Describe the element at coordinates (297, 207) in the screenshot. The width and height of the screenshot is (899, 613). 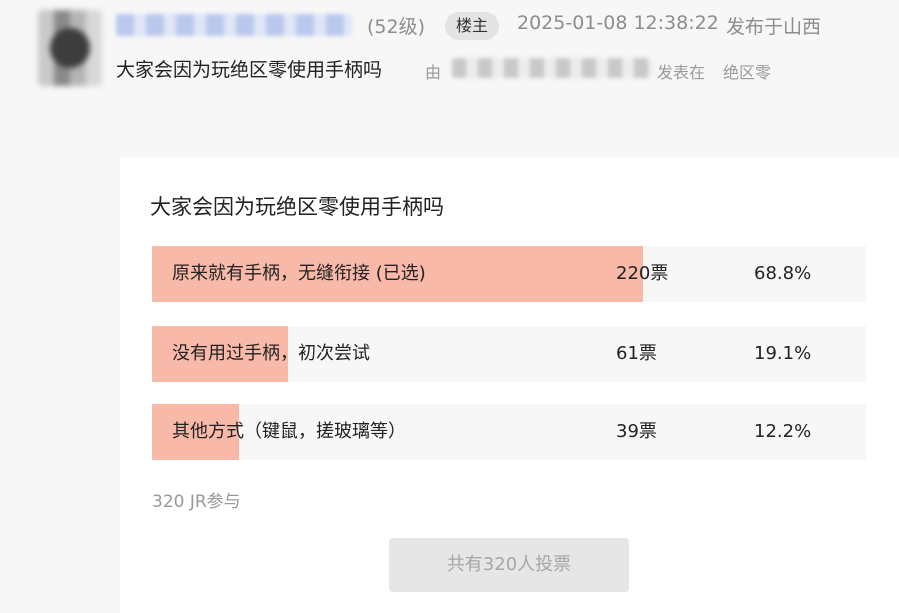
I see `poll-title: 大家会因为玩绝区零使用手柄吗` at that location.